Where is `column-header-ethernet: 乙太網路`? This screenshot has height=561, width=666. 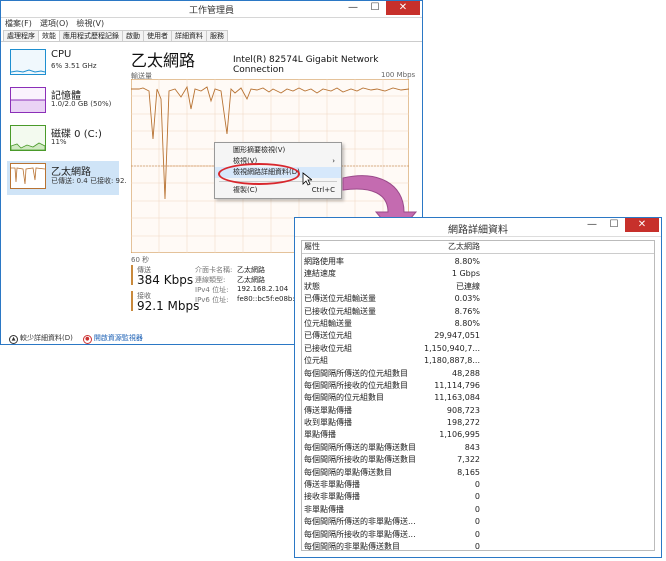
column-header-ethernet: 乙太網路 is located at coordinates (451, 247).